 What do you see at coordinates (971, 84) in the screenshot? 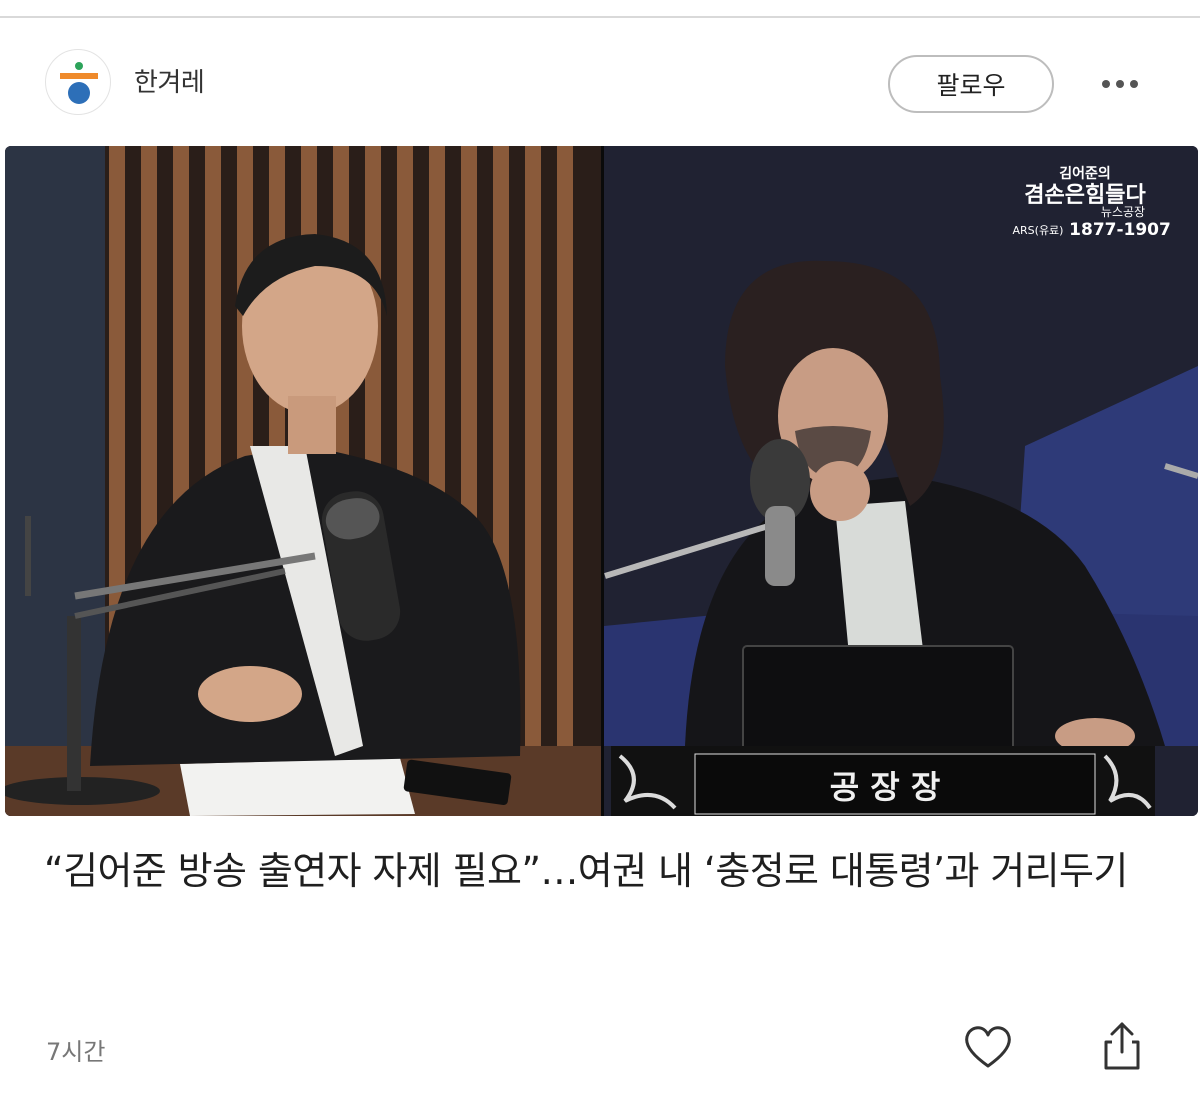
I see `follow-button: 팔로우` at bounding box center [971, 84].